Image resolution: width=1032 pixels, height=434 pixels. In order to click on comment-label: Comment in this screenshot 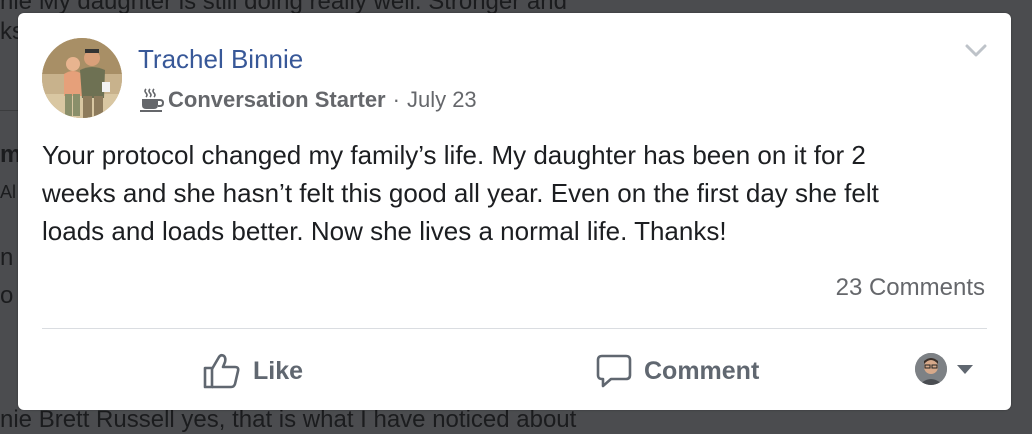, I will do `click(702, 370)`.